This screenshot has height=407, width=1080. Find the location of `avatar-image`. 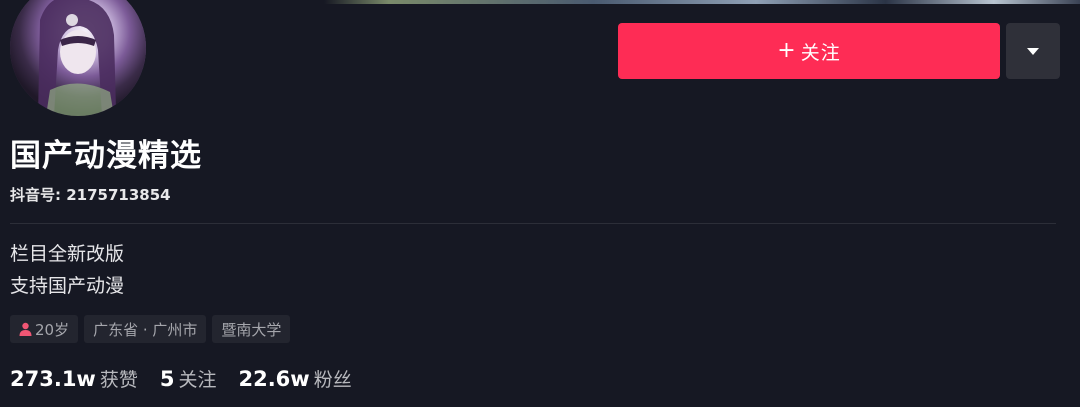

avatar-image is located at coordinates (78, 58).